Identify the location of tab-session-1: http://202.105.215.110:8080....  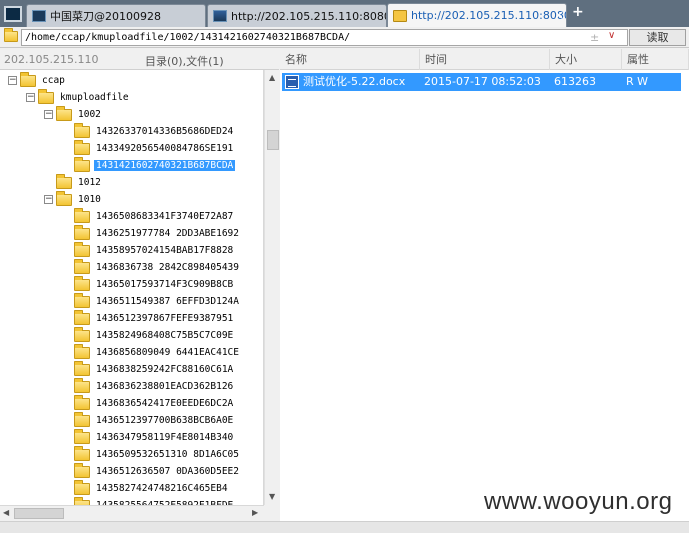
(297, 15).